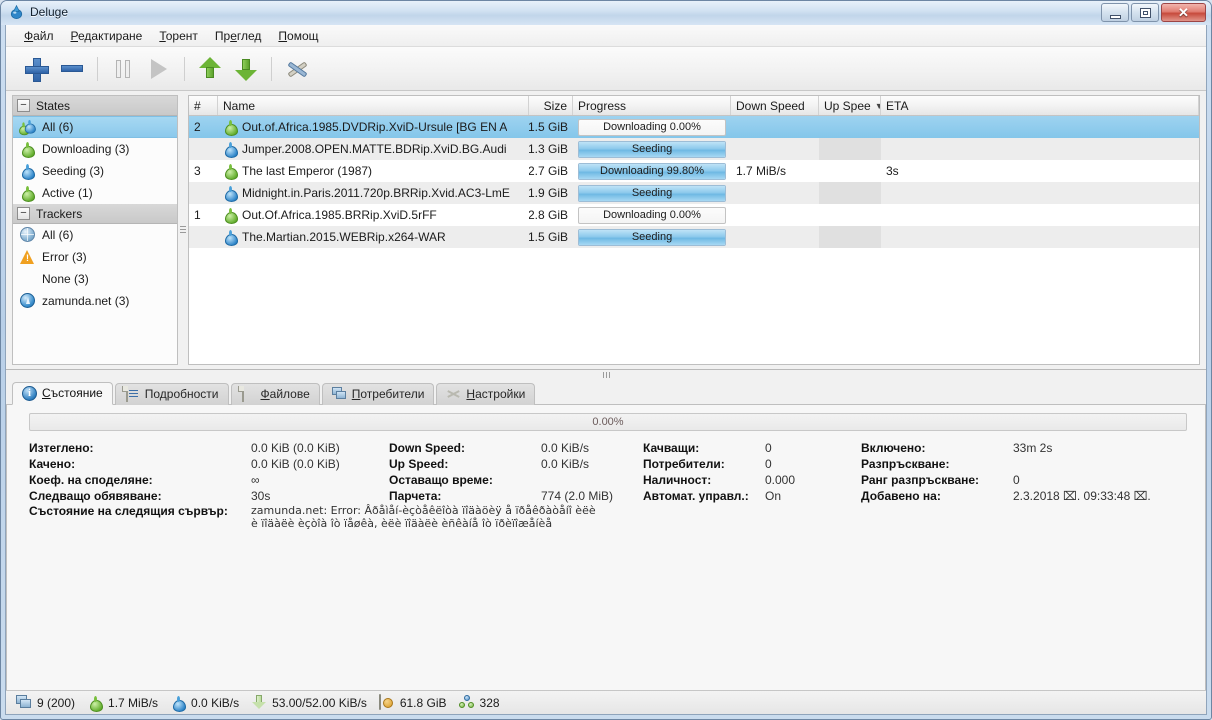 This screenshot has width=1212, height=720. I want to click on sidebar-group-states-label: States, so click(53, 105).